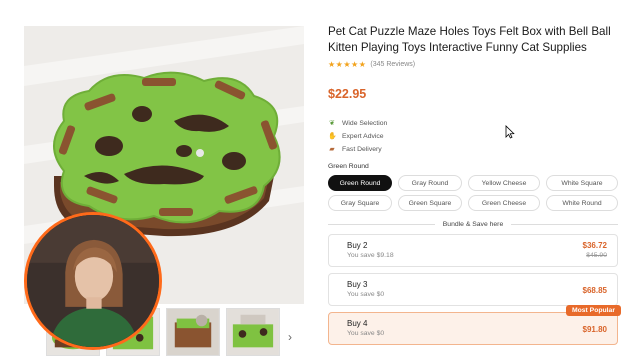 This screenshot has height=360, width=640. I want to click on bundle-option-old-price: $45.90, so click(596, 255).